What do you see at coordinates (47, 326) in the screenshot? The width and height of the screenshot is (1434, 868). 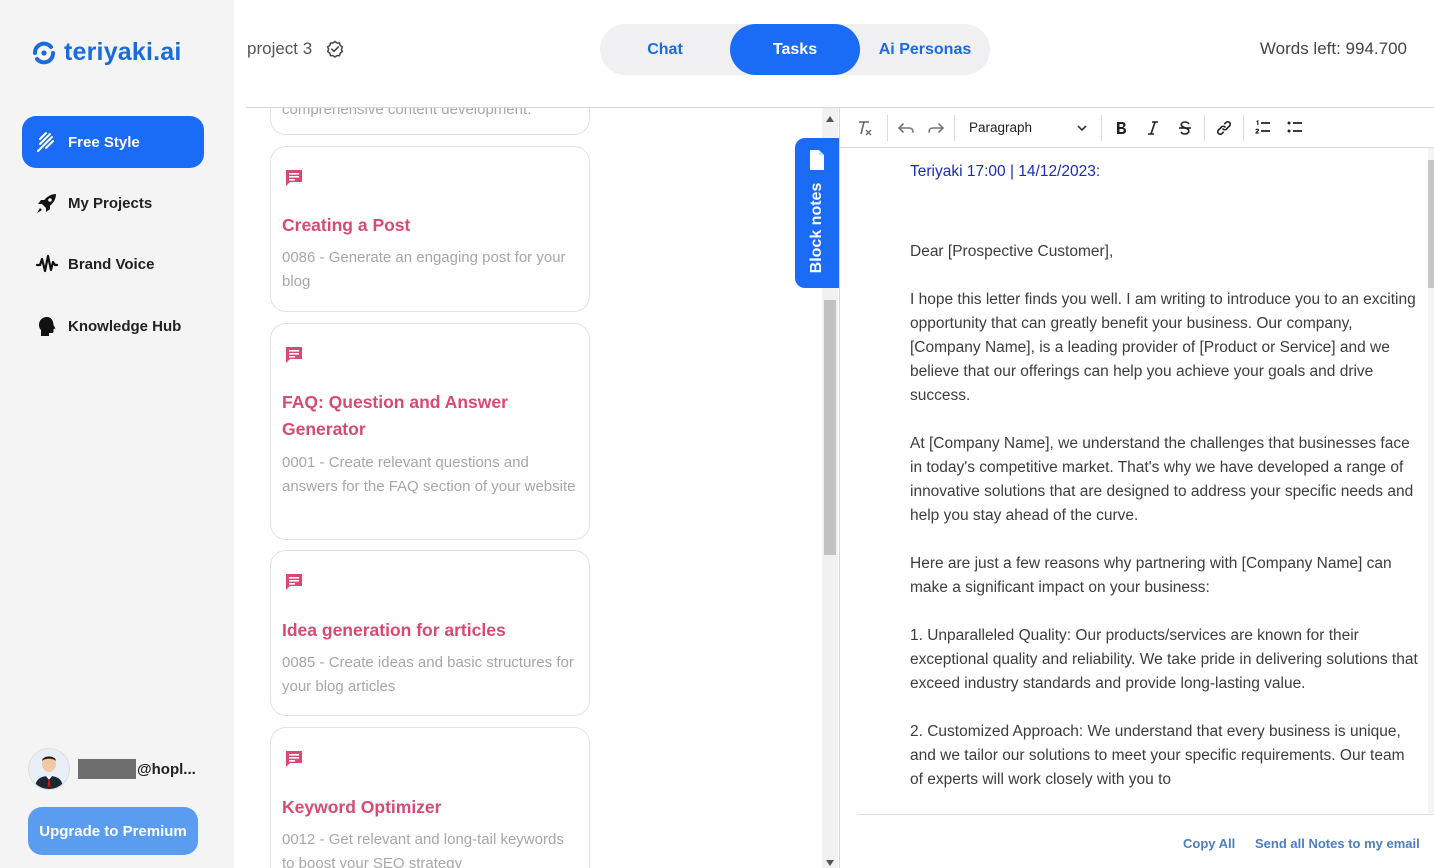 I see `head-icon` at bounding box center [47, 326].